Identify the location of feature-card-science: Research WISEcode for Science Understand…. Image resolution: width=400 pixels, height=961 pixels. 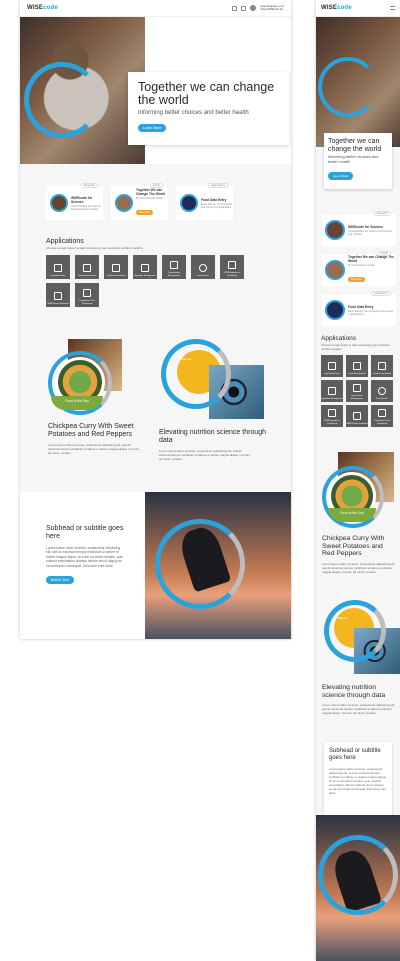
(74, 201).